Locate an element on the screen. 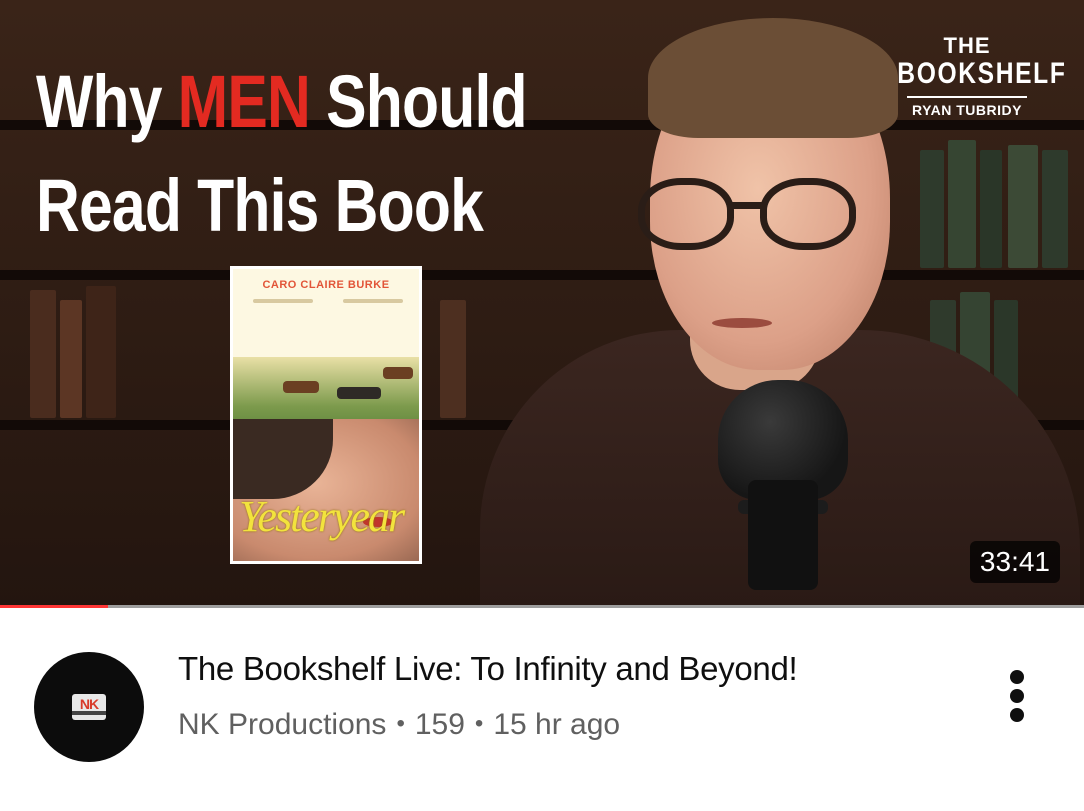 This screenshot has width=1084, height=811. channel-avatar: NK is located at coordinates (89, 707).